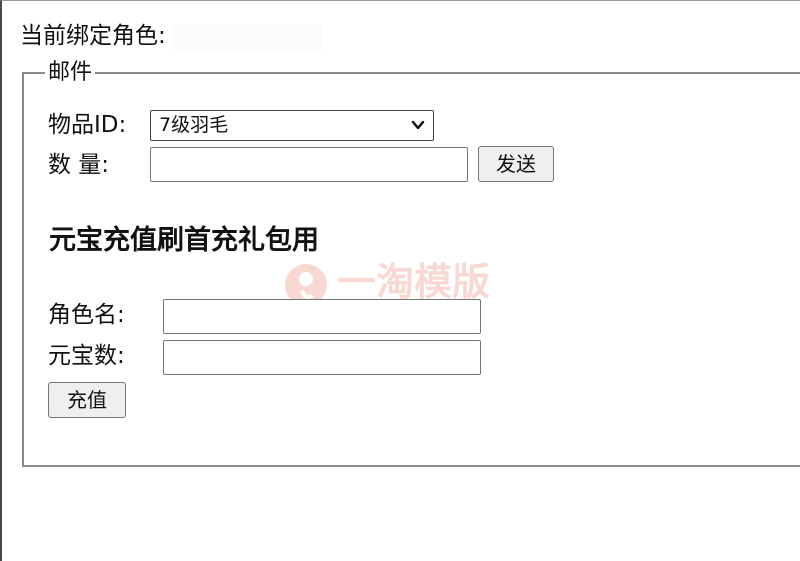 Image resolution: width=800 pixels, height=561 pixels. What do you see at coordinates (87, 125) in the screenshot?
I see `item-id-label: 物品ID:` at bounding box center [87, 125].